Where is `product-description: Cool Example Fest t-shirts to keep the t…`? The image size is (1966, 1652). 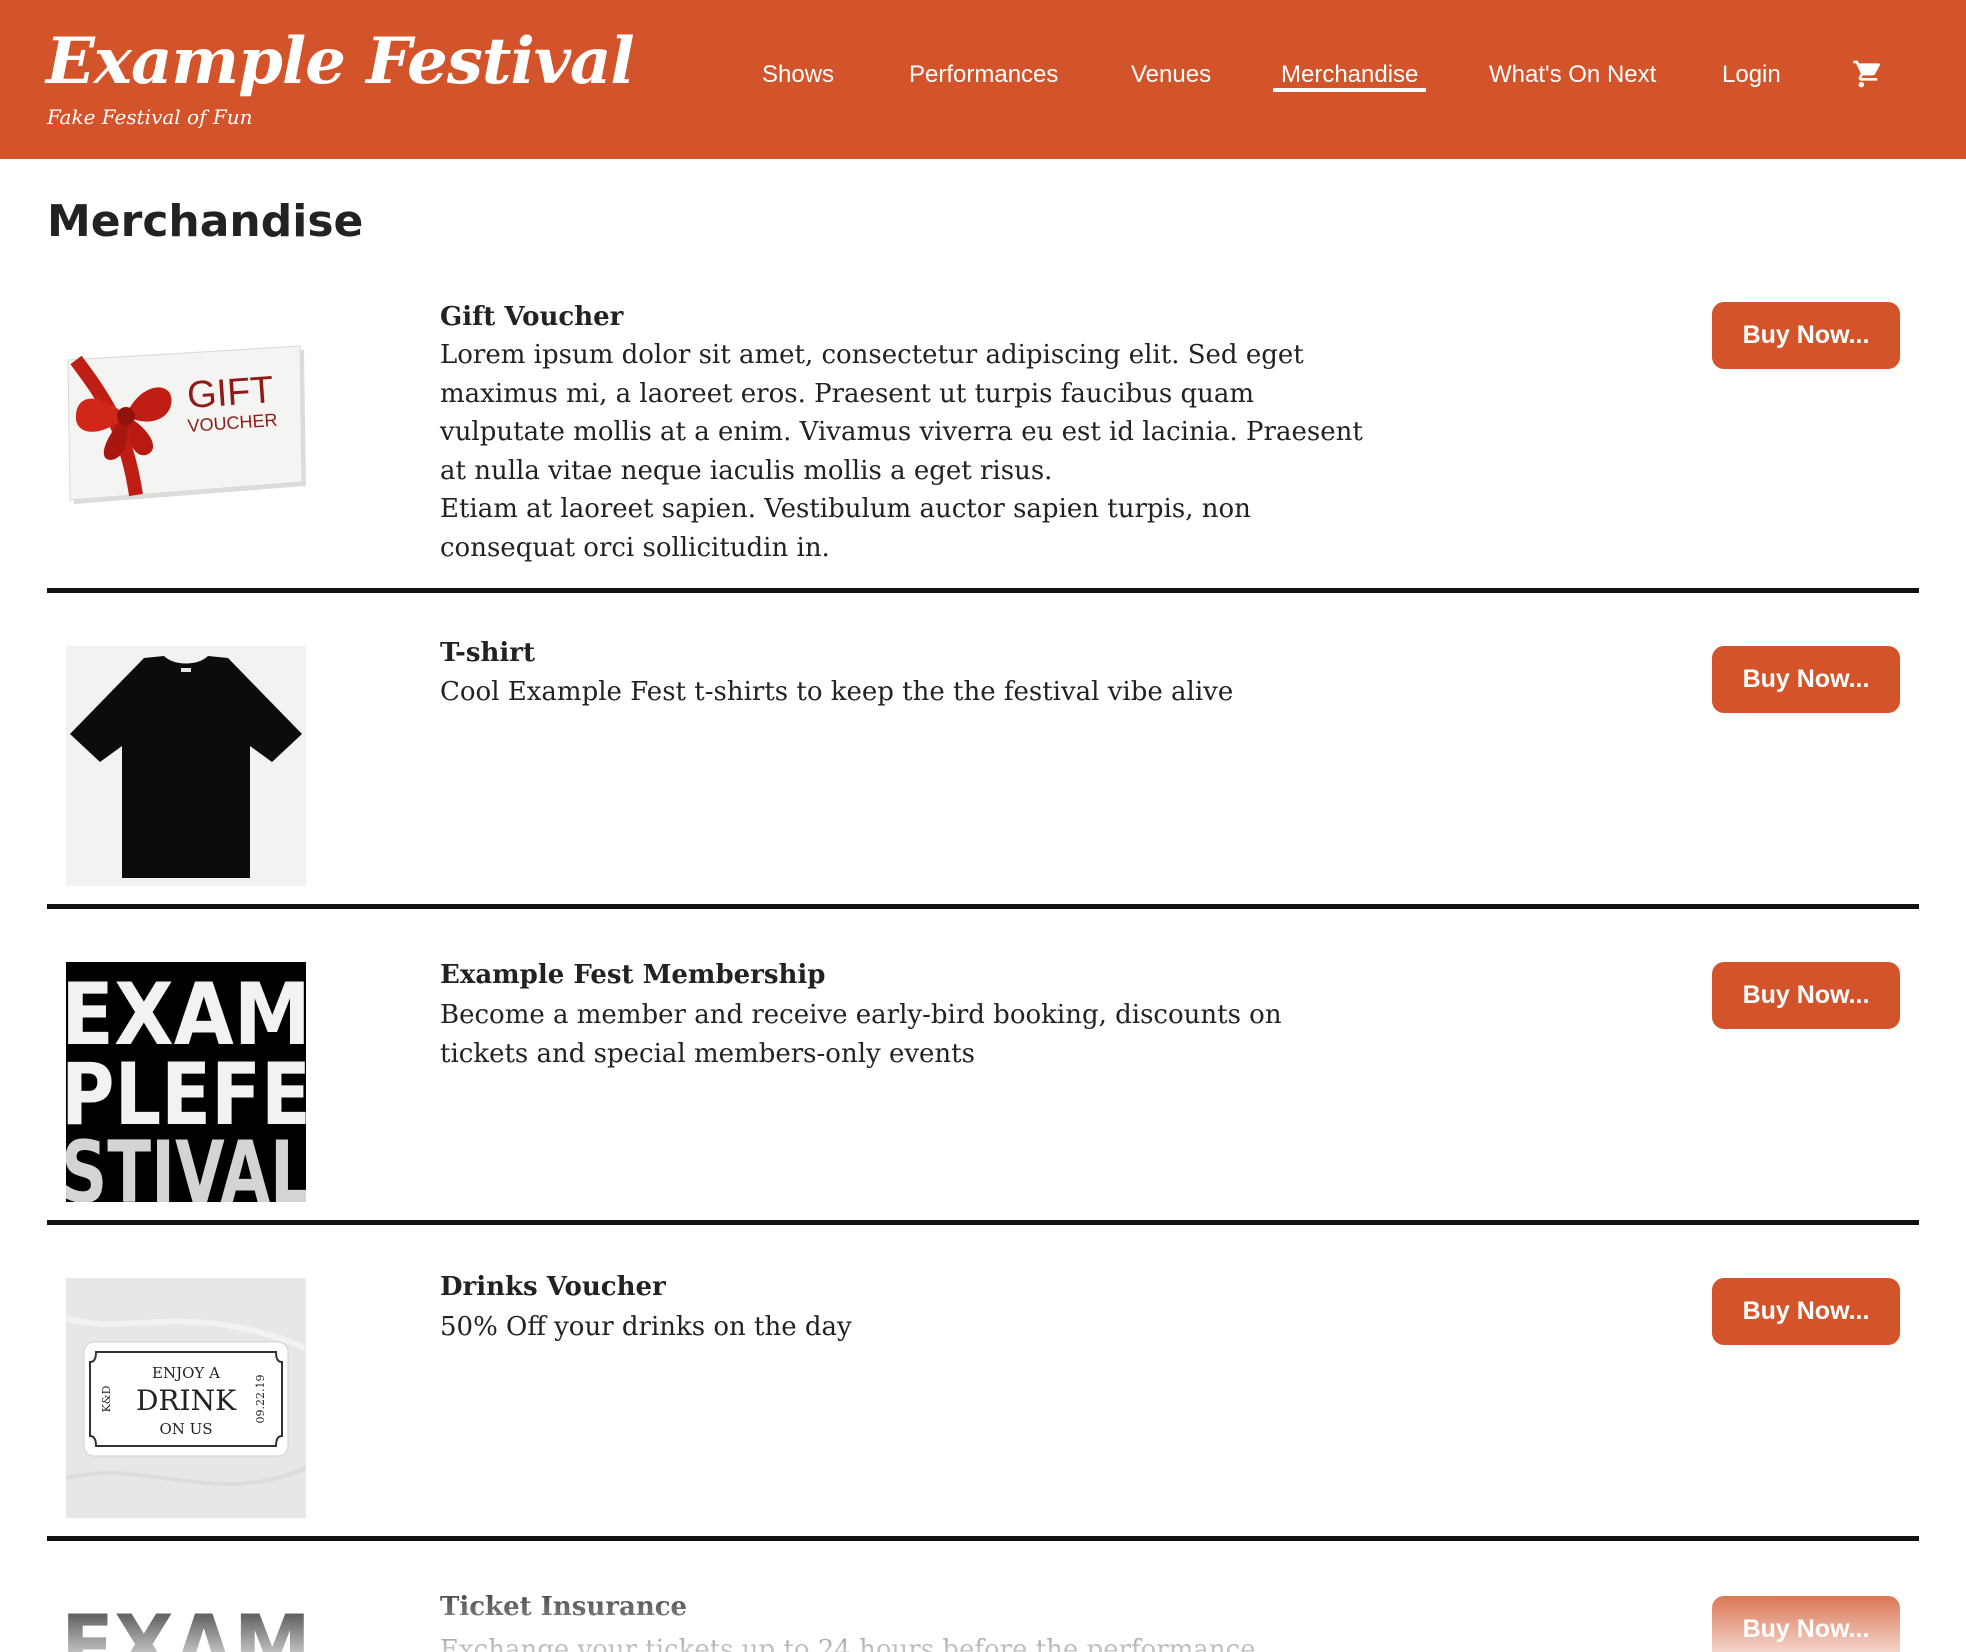
product-description: Cool Example Fest t-shirts to keep the t… is located at coordinates (837, 692).